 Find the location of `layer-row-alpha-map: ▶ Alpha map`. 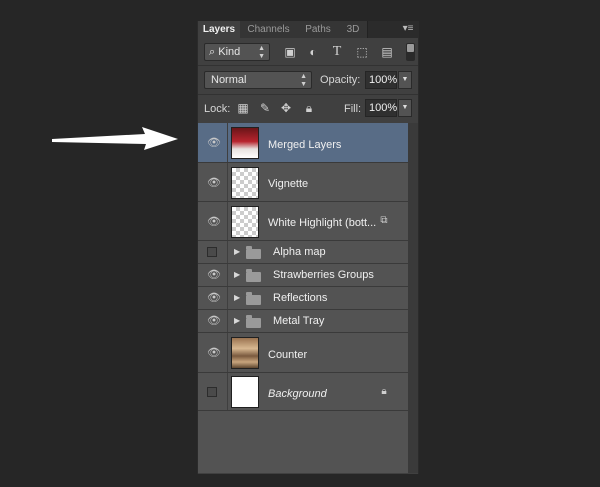

layer-row-alpha-map: ▶ Alpha map is located at coordinates (303, 252).